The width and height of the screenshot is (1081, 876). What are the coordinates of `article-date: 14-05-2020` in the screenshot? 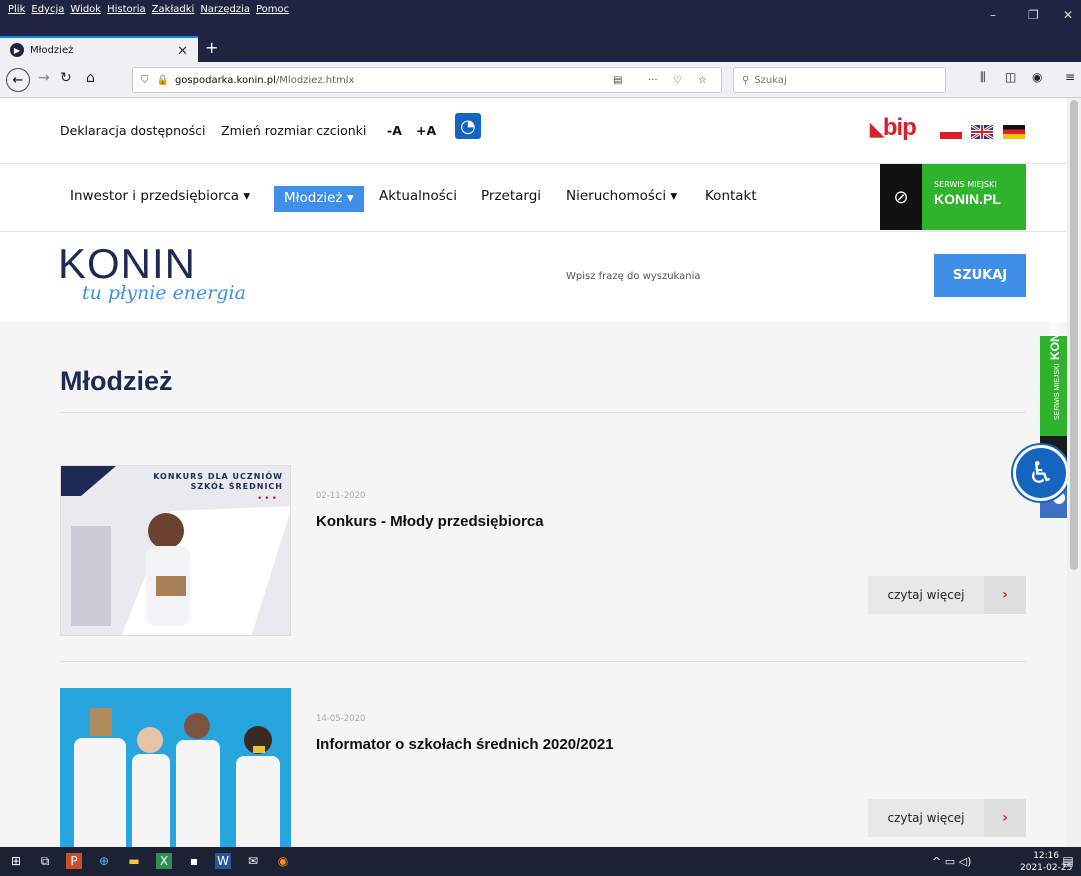 It's located at (341, 719).